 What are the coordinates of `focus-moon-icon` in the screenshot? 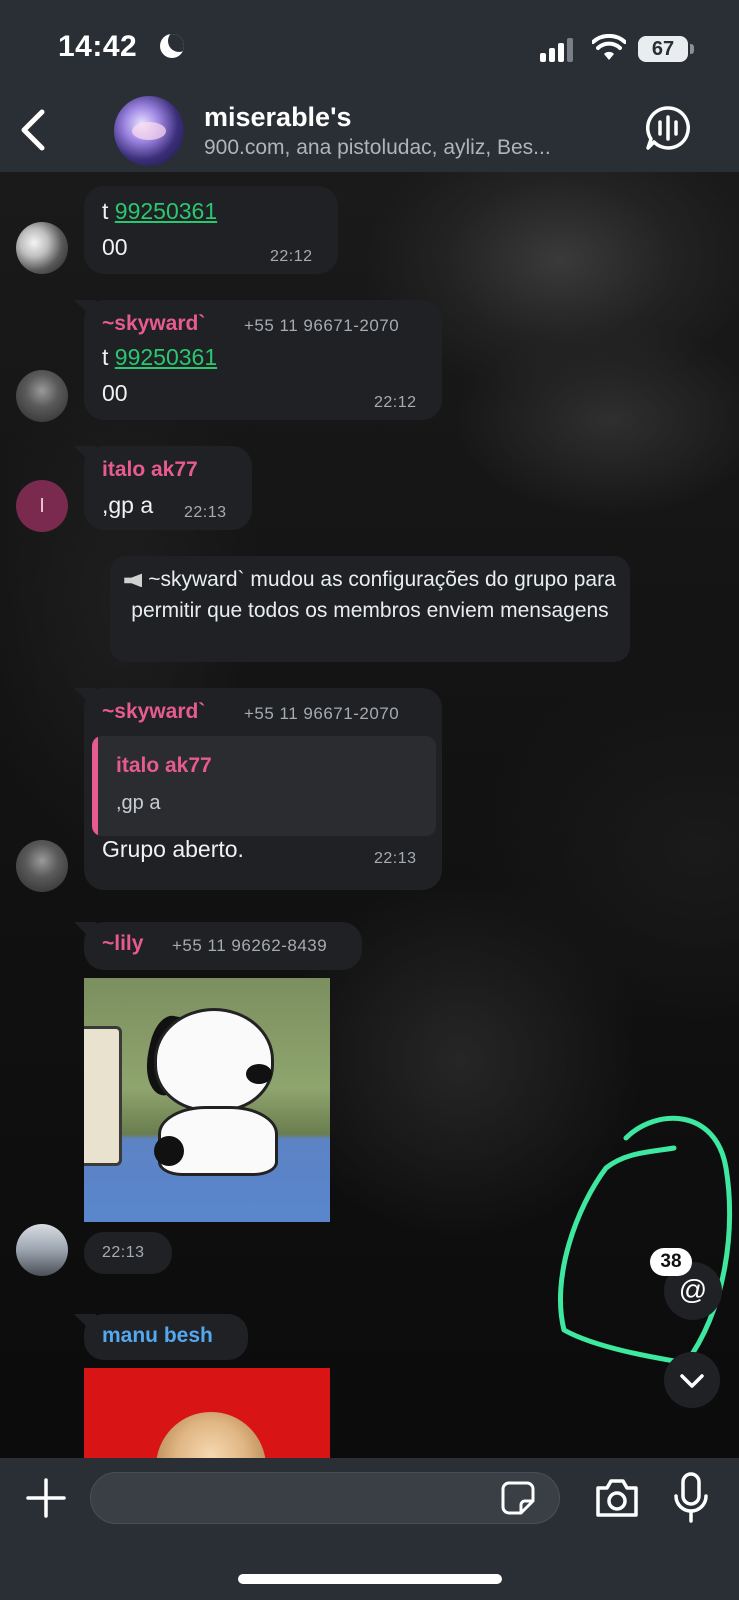 It's located at (172, 46).